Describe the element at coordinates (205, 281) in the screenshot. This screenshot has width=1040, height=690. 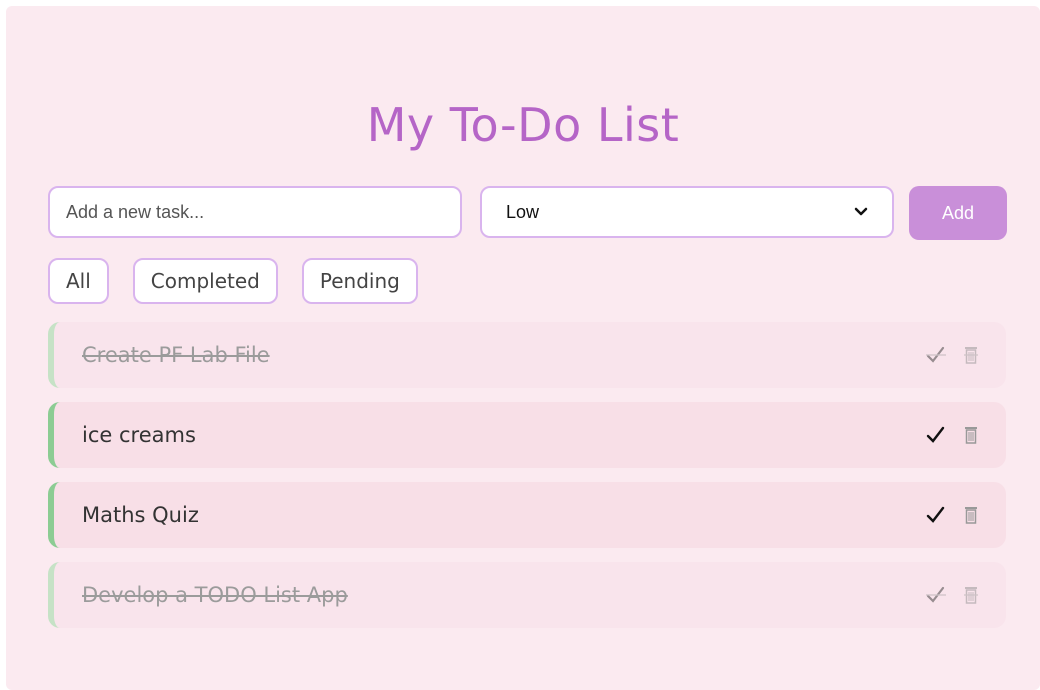
I see `filter-completed-button: Completed` at that location.